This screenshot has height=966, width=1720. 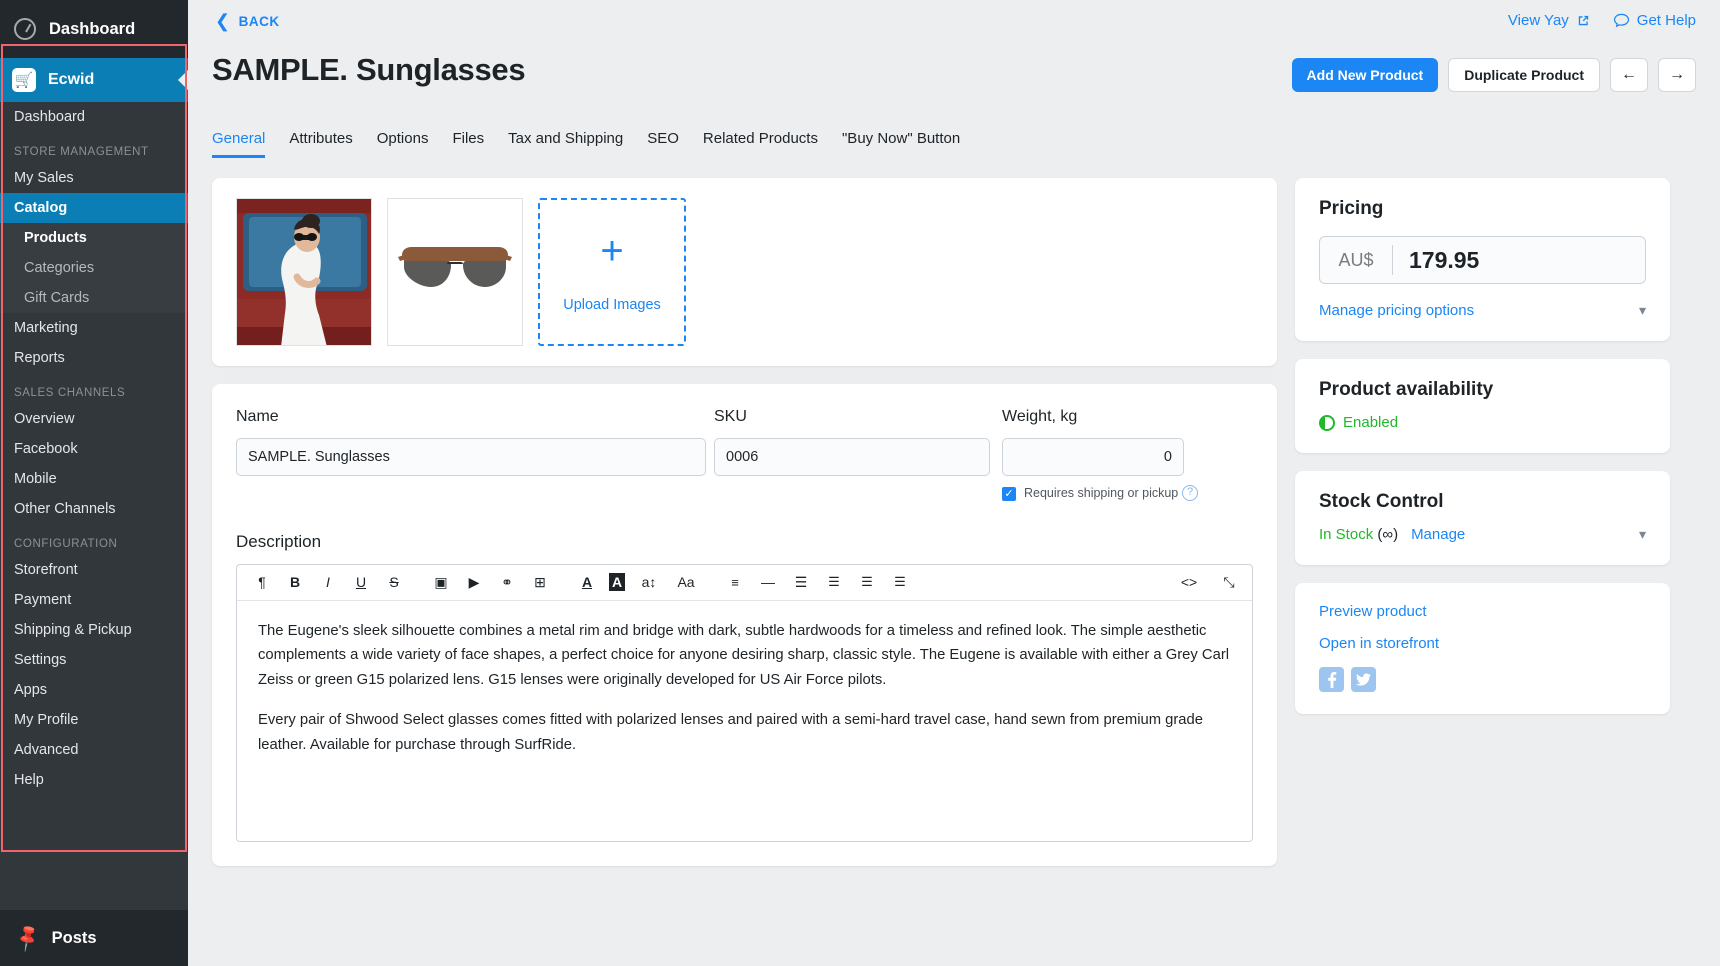 I want to click on availability-status-row: Enabled, so click(x=1482, y=422).